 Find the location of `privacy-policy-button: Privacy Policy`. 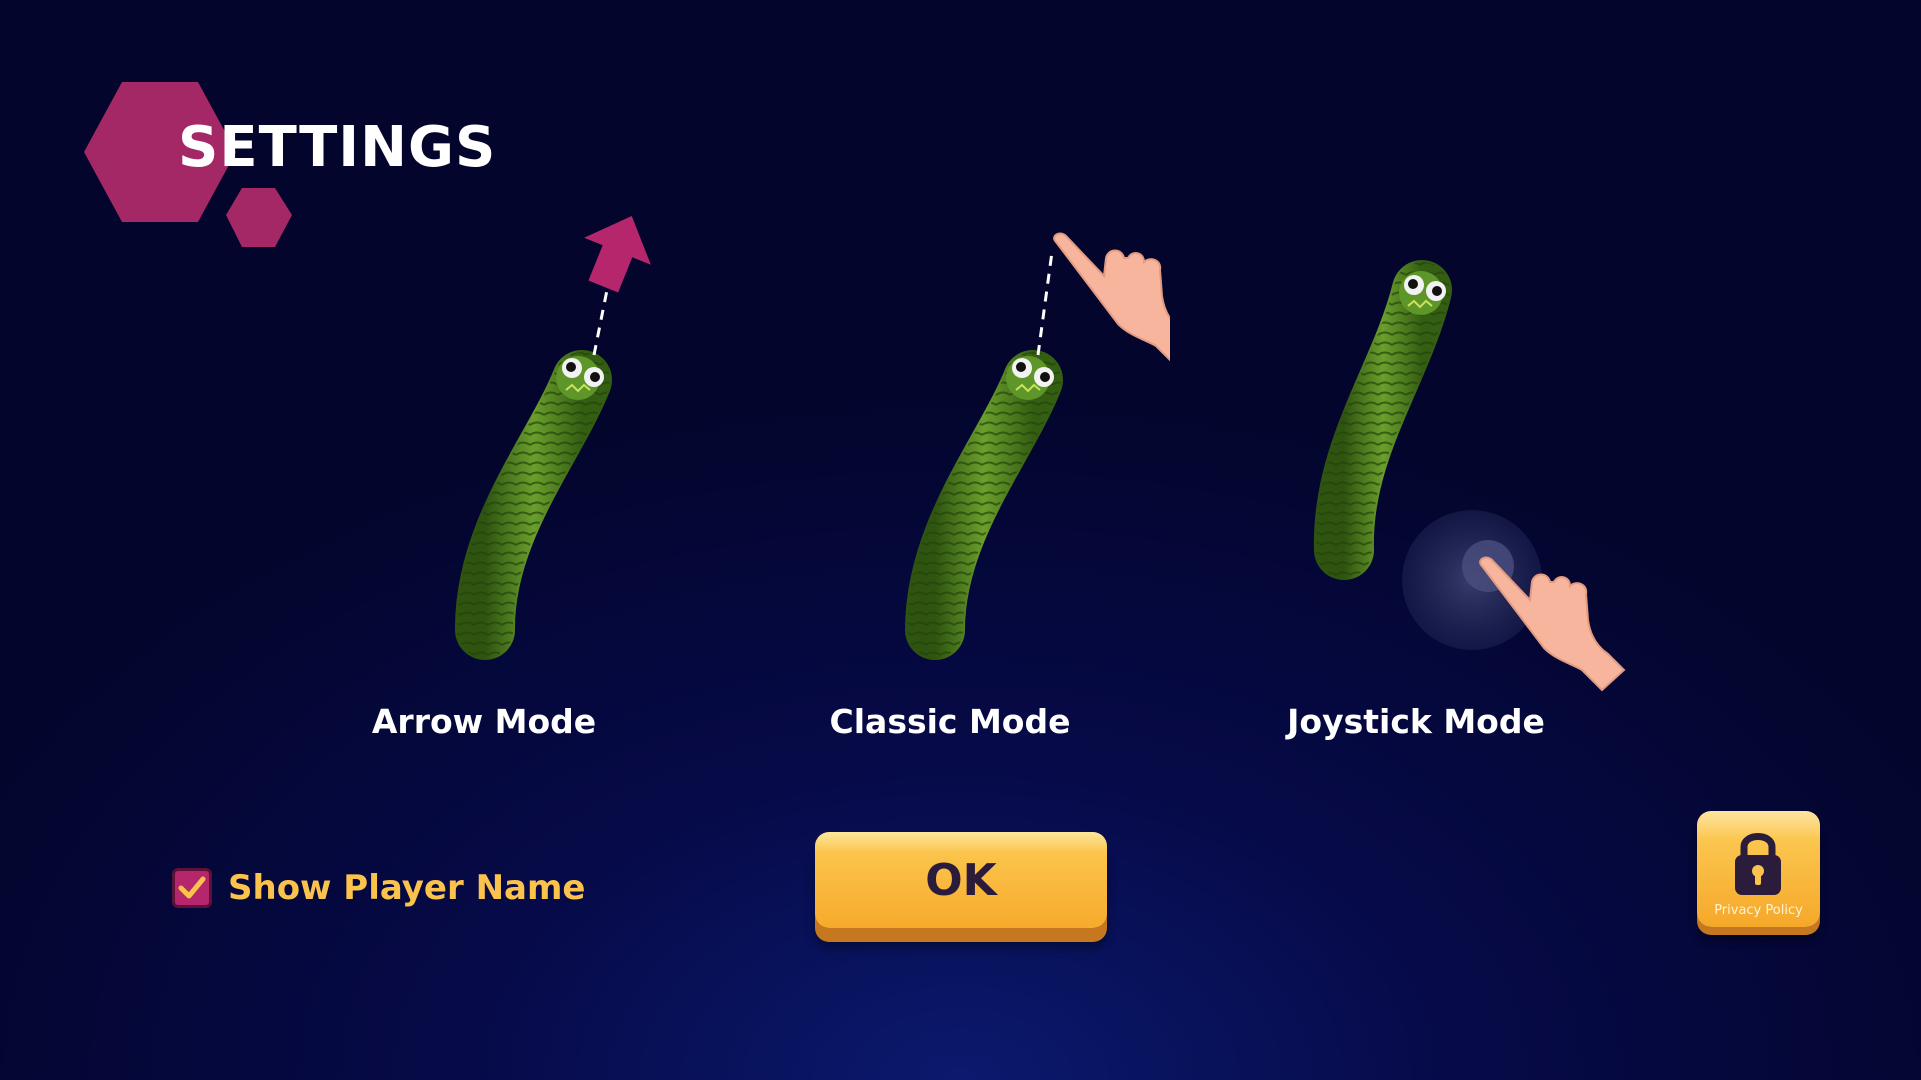

privacy-policy-button: Privacy Policy is located at coordinates (1758, 873).